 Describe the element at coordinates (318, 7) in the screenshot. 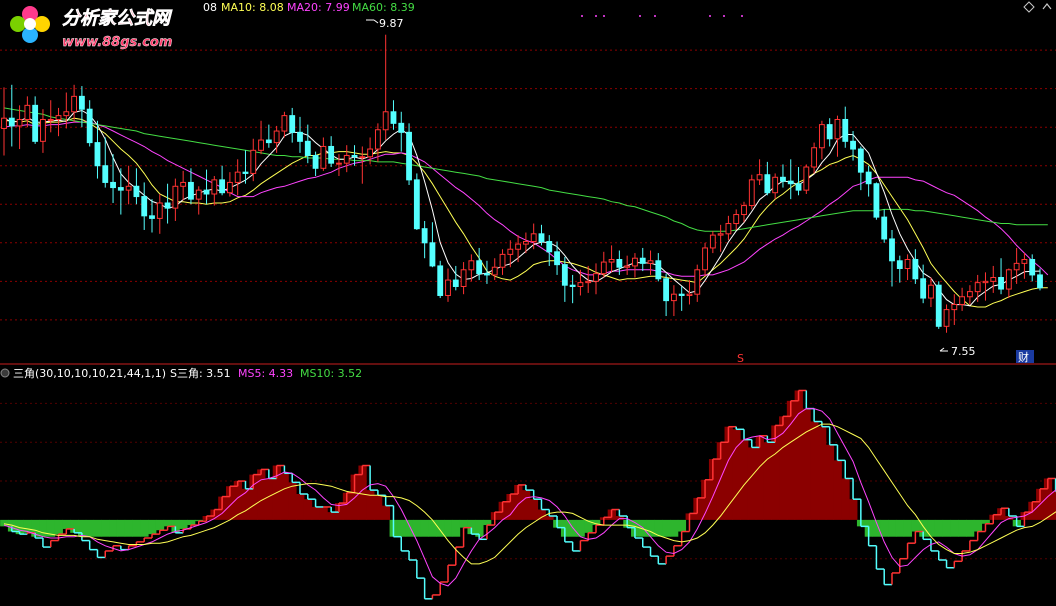

I see `ma20-label: MA20: 7.99` at that location.